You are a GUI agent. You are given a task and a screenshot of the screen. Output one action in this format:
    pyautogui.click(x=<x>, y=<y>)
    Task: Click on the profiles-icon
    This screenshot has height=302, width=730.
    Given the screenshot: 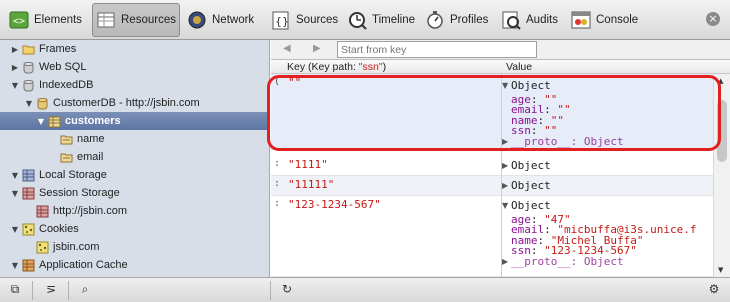 What is the action you would take?
    pyautogui.click(x=435, y=20)
    